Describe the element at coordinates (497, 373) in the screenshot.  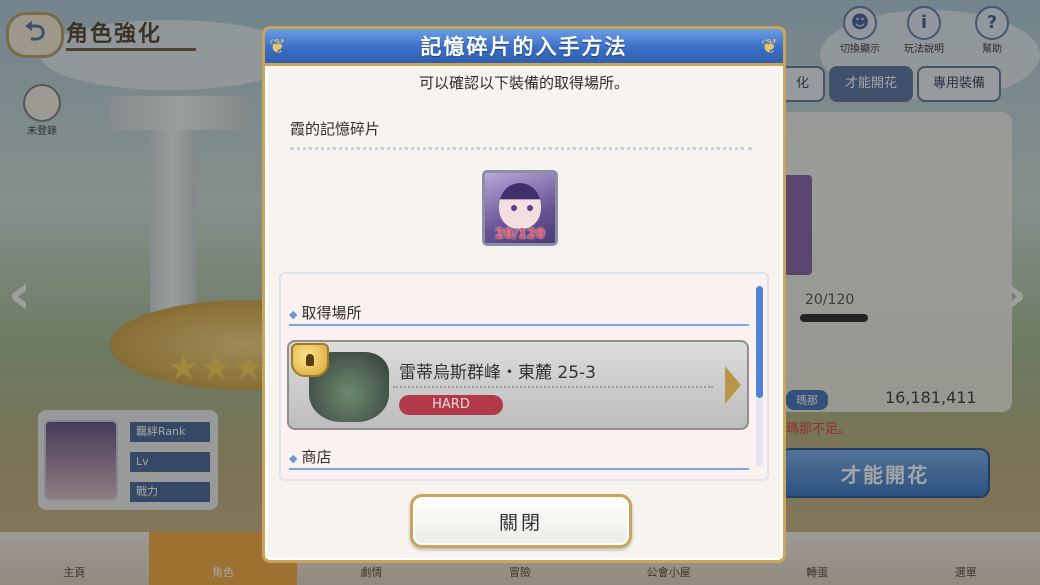
I see `location-name: 雷蒂烏斯群峰・東麓 25-3` at that location.